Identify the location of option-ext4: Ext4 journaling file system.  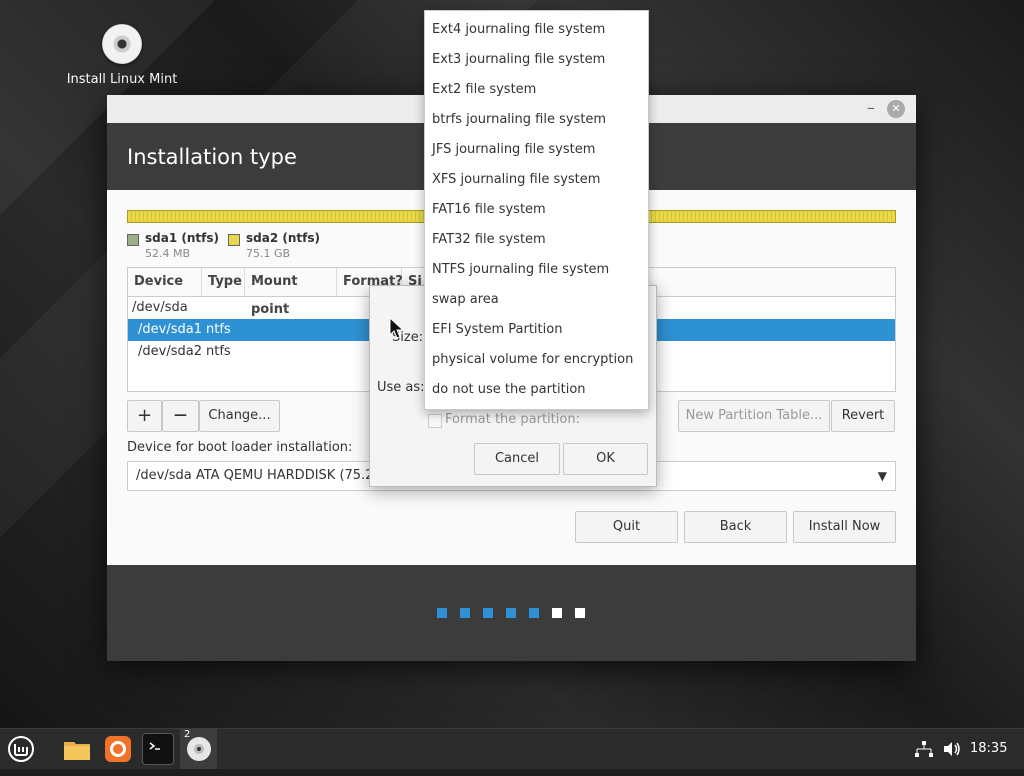
(536, 30).